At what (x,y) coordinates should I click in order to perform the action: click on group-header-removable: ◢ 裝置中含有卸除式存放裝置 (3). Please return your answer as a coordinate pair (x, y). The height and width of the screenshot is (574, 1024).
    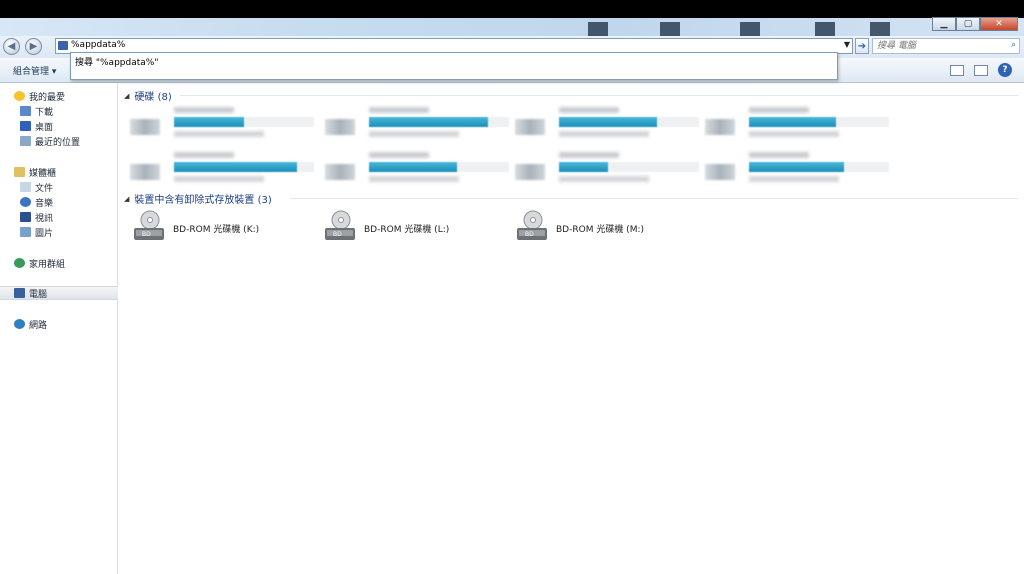
    Looking at the image, I should click on (198, 199).